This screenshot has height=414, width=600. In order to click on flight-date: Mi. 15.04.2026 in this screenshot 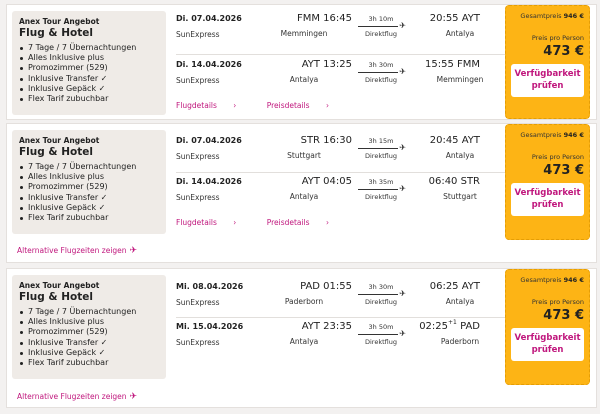, I will do `click(210, 326)`.